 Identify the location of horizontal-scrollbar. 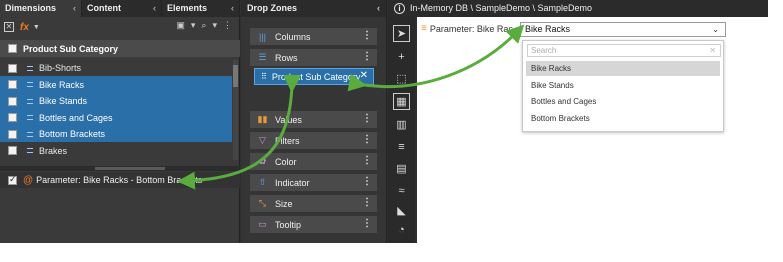
(120, 168).